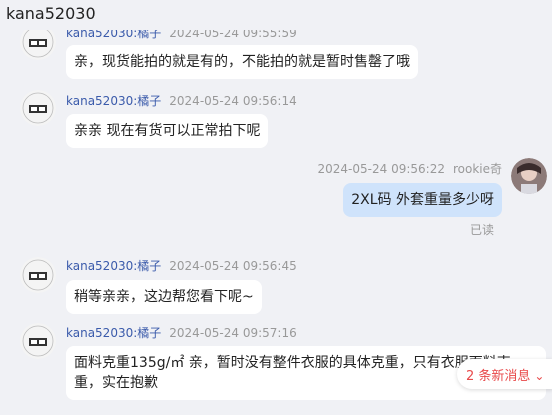 The height and width of the screenshot is (415, 552). I want to click on message-meta: kana52030:橘子 2024-05-24 09:57:16, so click(181, 332).